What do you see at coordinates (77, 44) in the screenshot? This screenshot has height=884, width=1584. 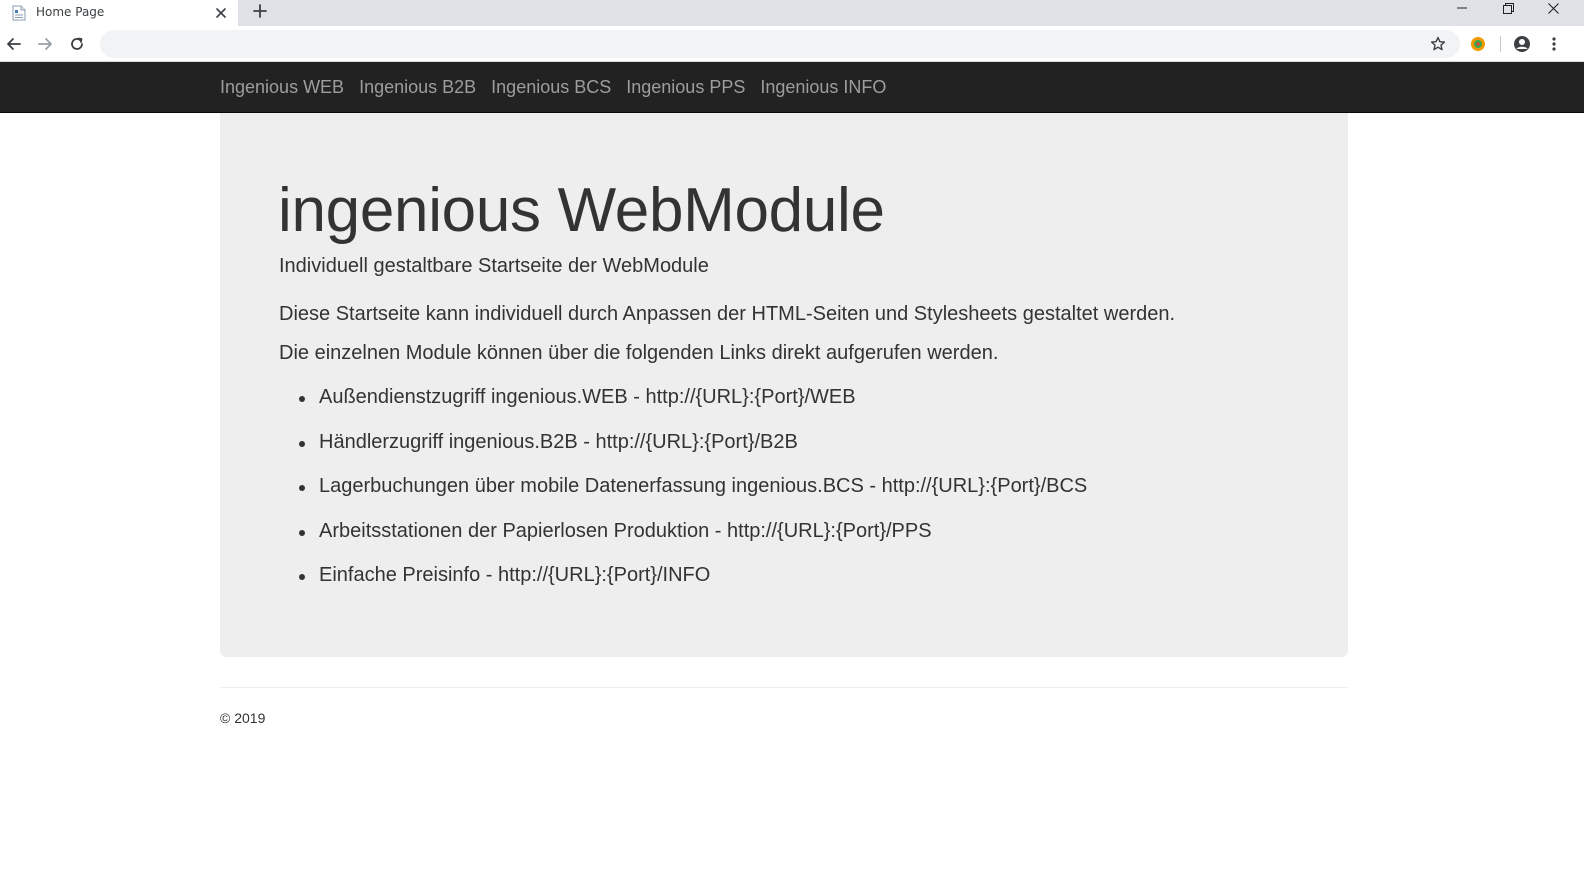 I see `reload-icon` at bounding box center [77, 44].